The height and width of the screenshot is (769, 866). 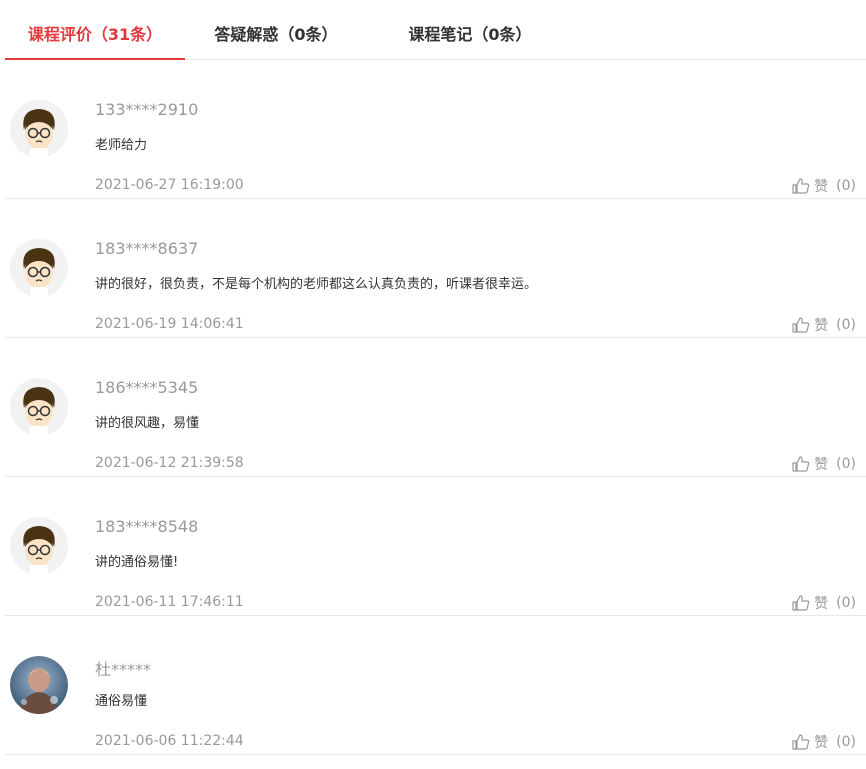 What do you see at coordinates (276, 29) in the screenshot?
I see `tab-qa: 答疑解惑（0条）` at bounding box center [276, 29].